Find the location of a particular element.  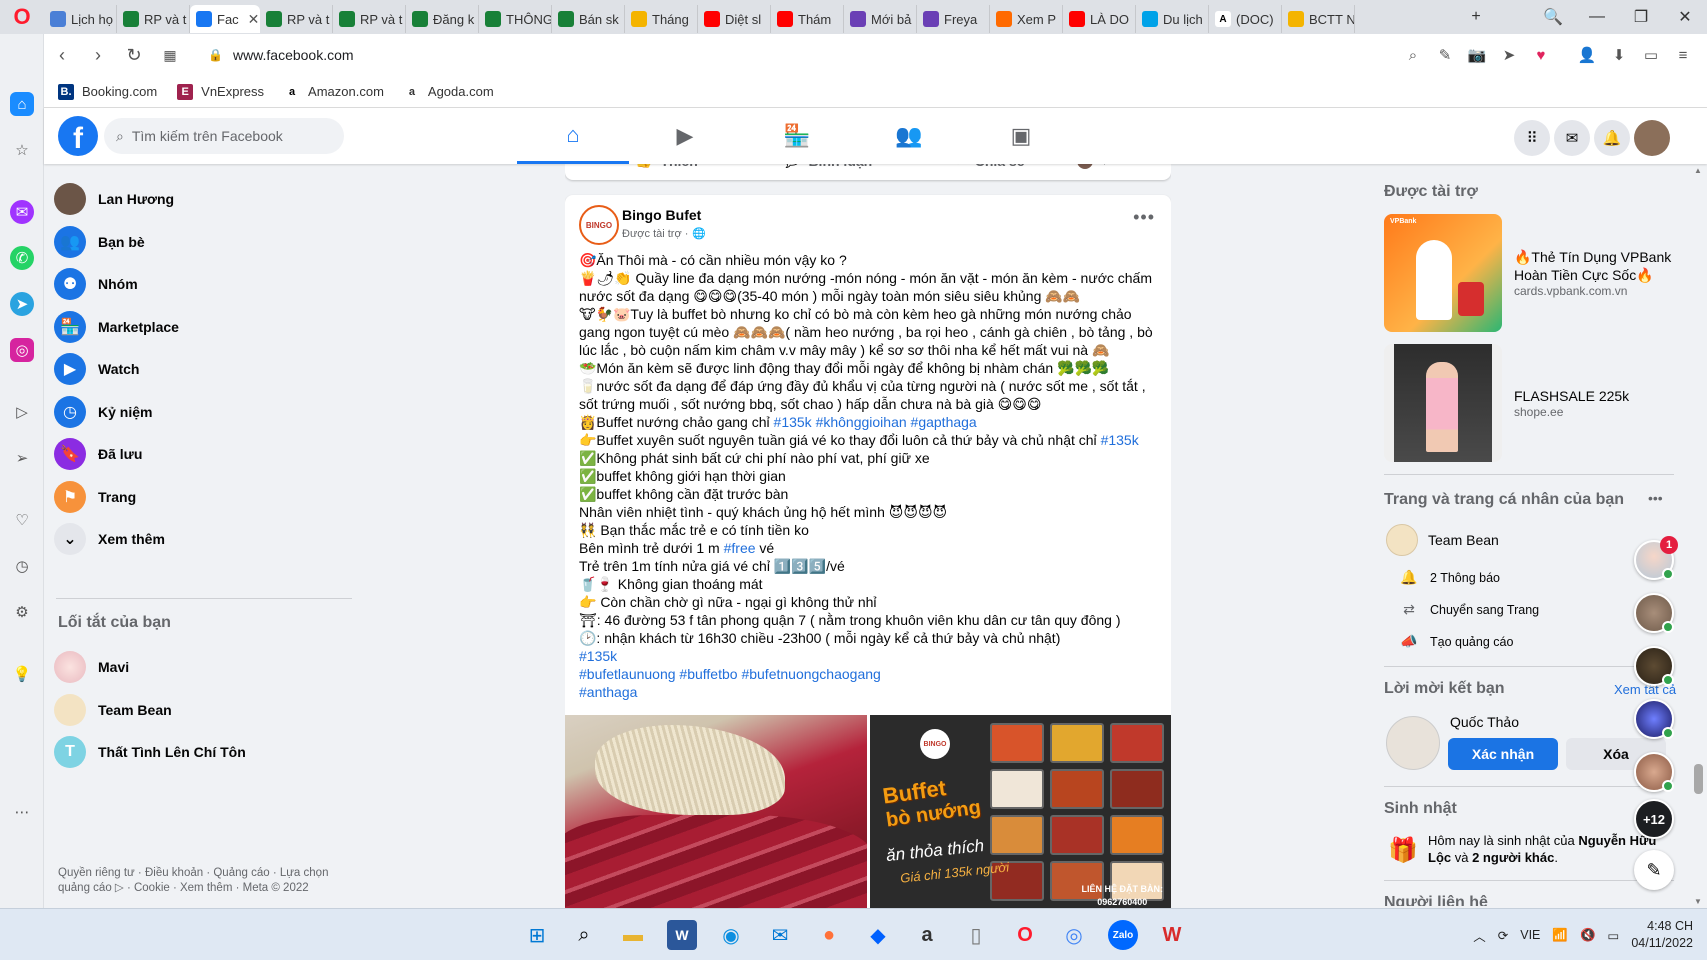

bookmark-item: a Agoda.com is located at coordinates (448, 91).